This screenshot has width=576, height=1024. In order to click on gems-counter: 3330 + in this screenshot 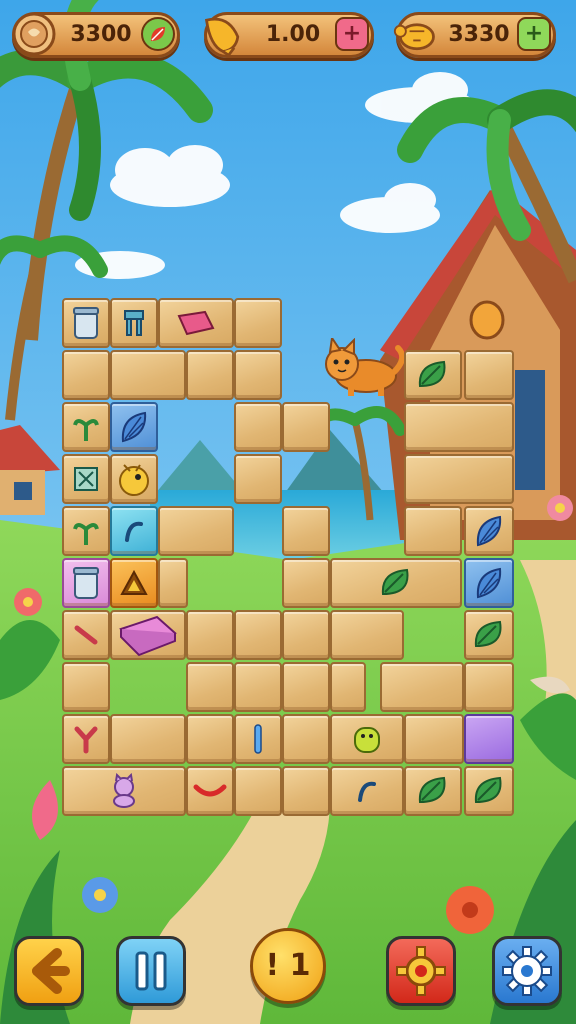, I will do `click(474, 35)`.